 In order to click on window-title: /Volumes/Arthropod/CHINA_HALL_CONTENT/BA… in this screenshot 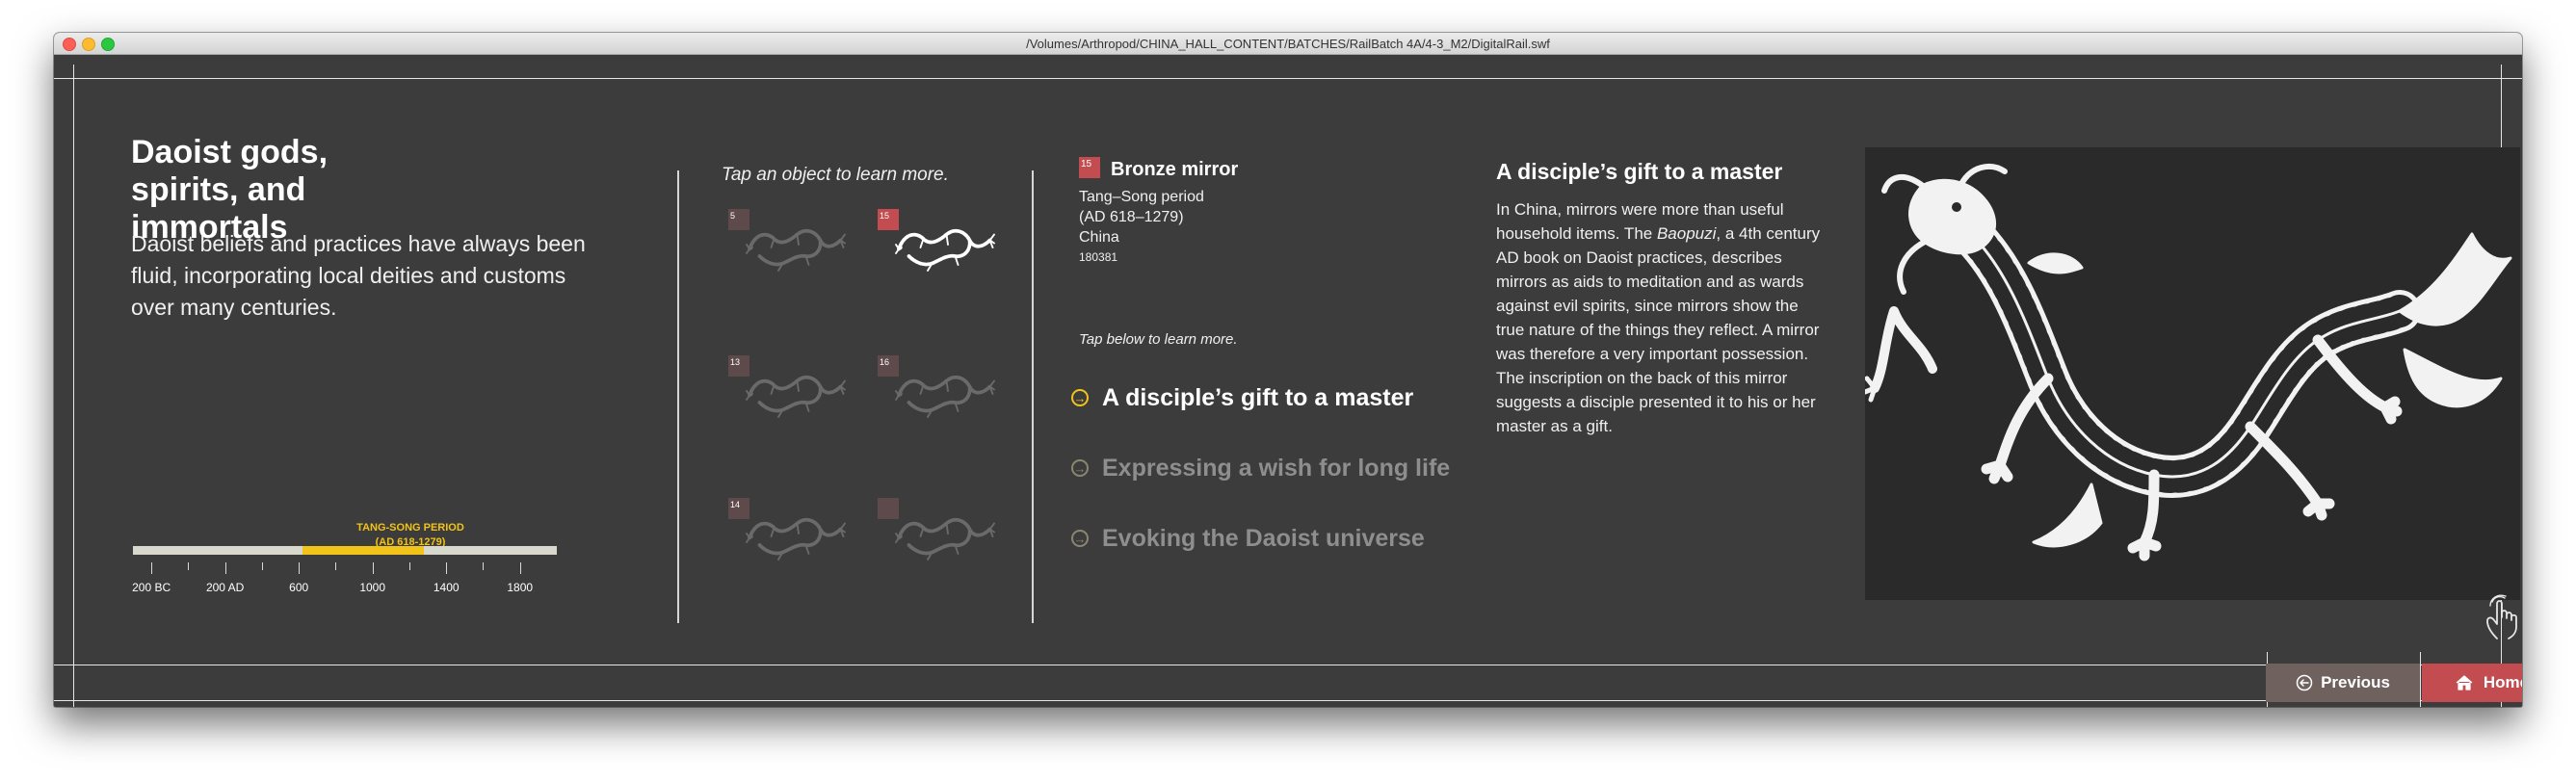, I will do `click(1288, 44)`.